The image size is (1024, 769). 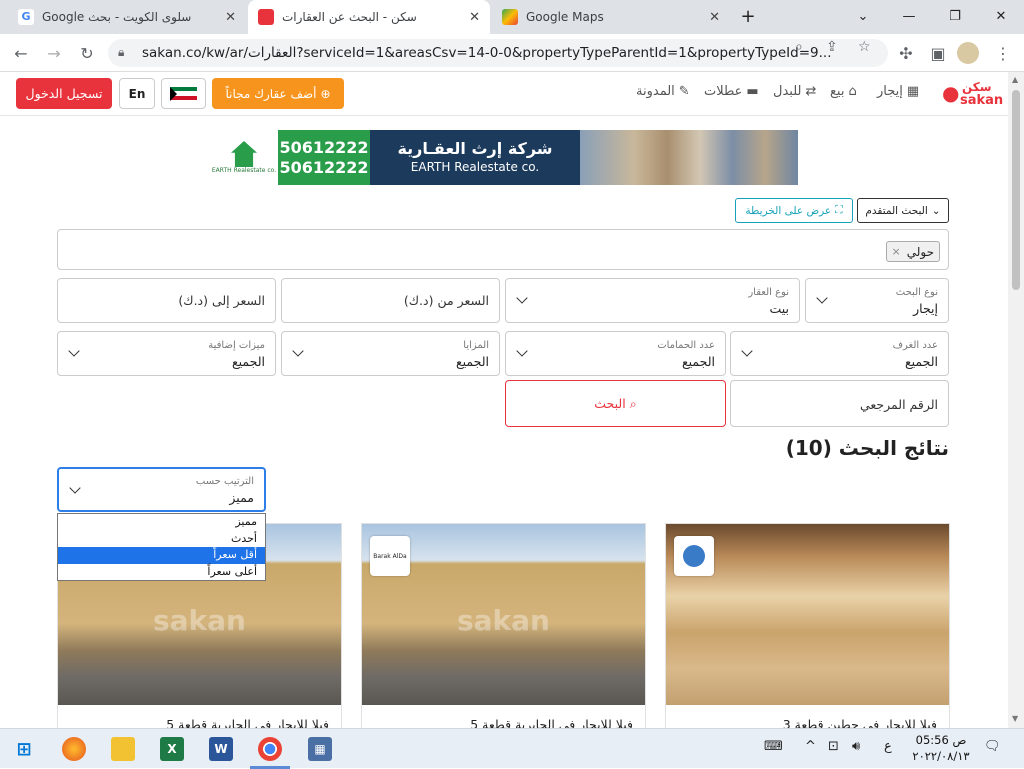 I want to click on area-select-input: × حولي, so click(x=503, y=249).